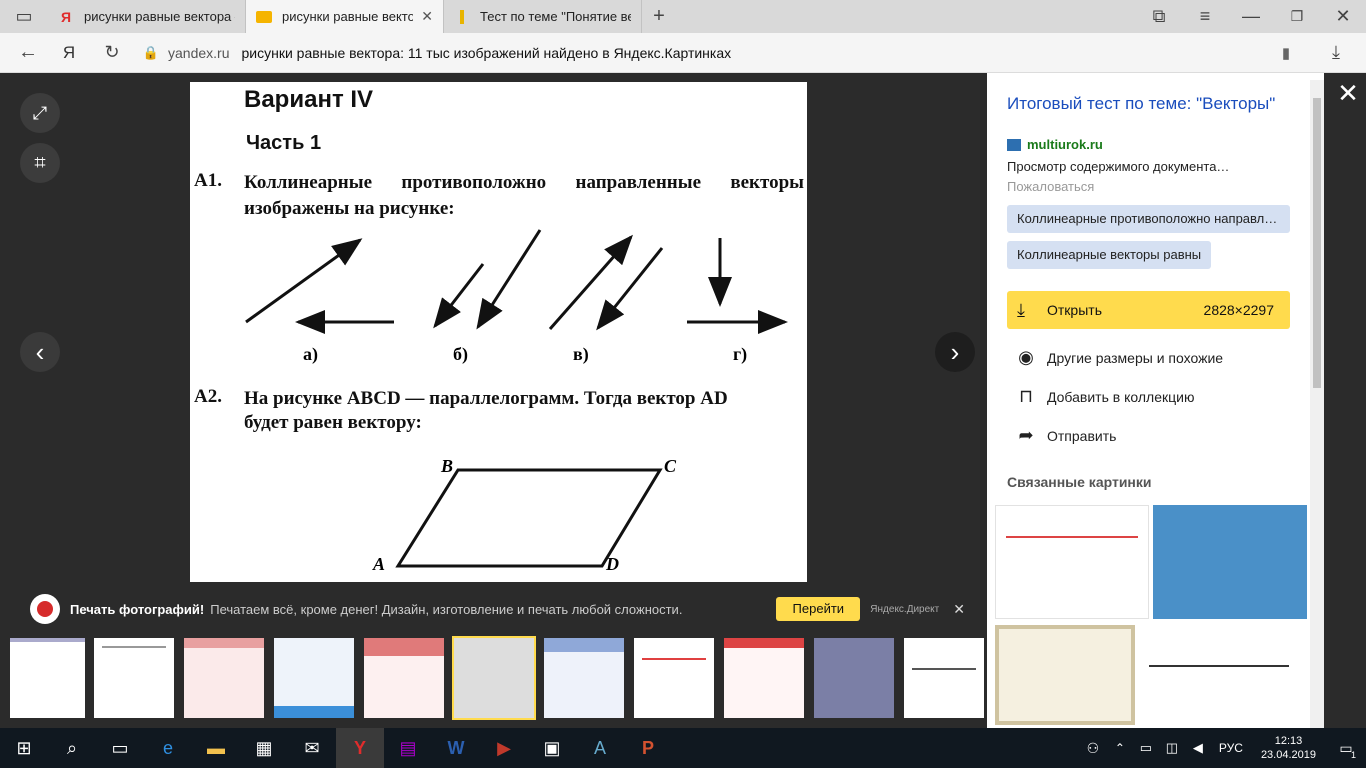 The width and height of the screenshot is (1366, 768). What do you see at coordinates (408, 748) in the screenshot?
I see `winrar-icon: ▤` at bounding box center [408, 748].